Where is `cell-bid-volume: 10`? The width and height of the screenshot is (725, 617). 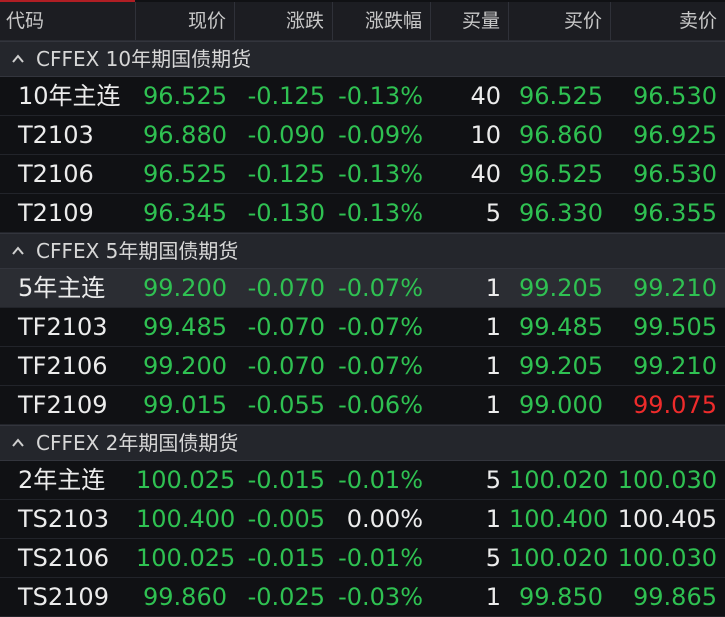 cell-bid-volume: 10 is located at coordinates (485, 135).